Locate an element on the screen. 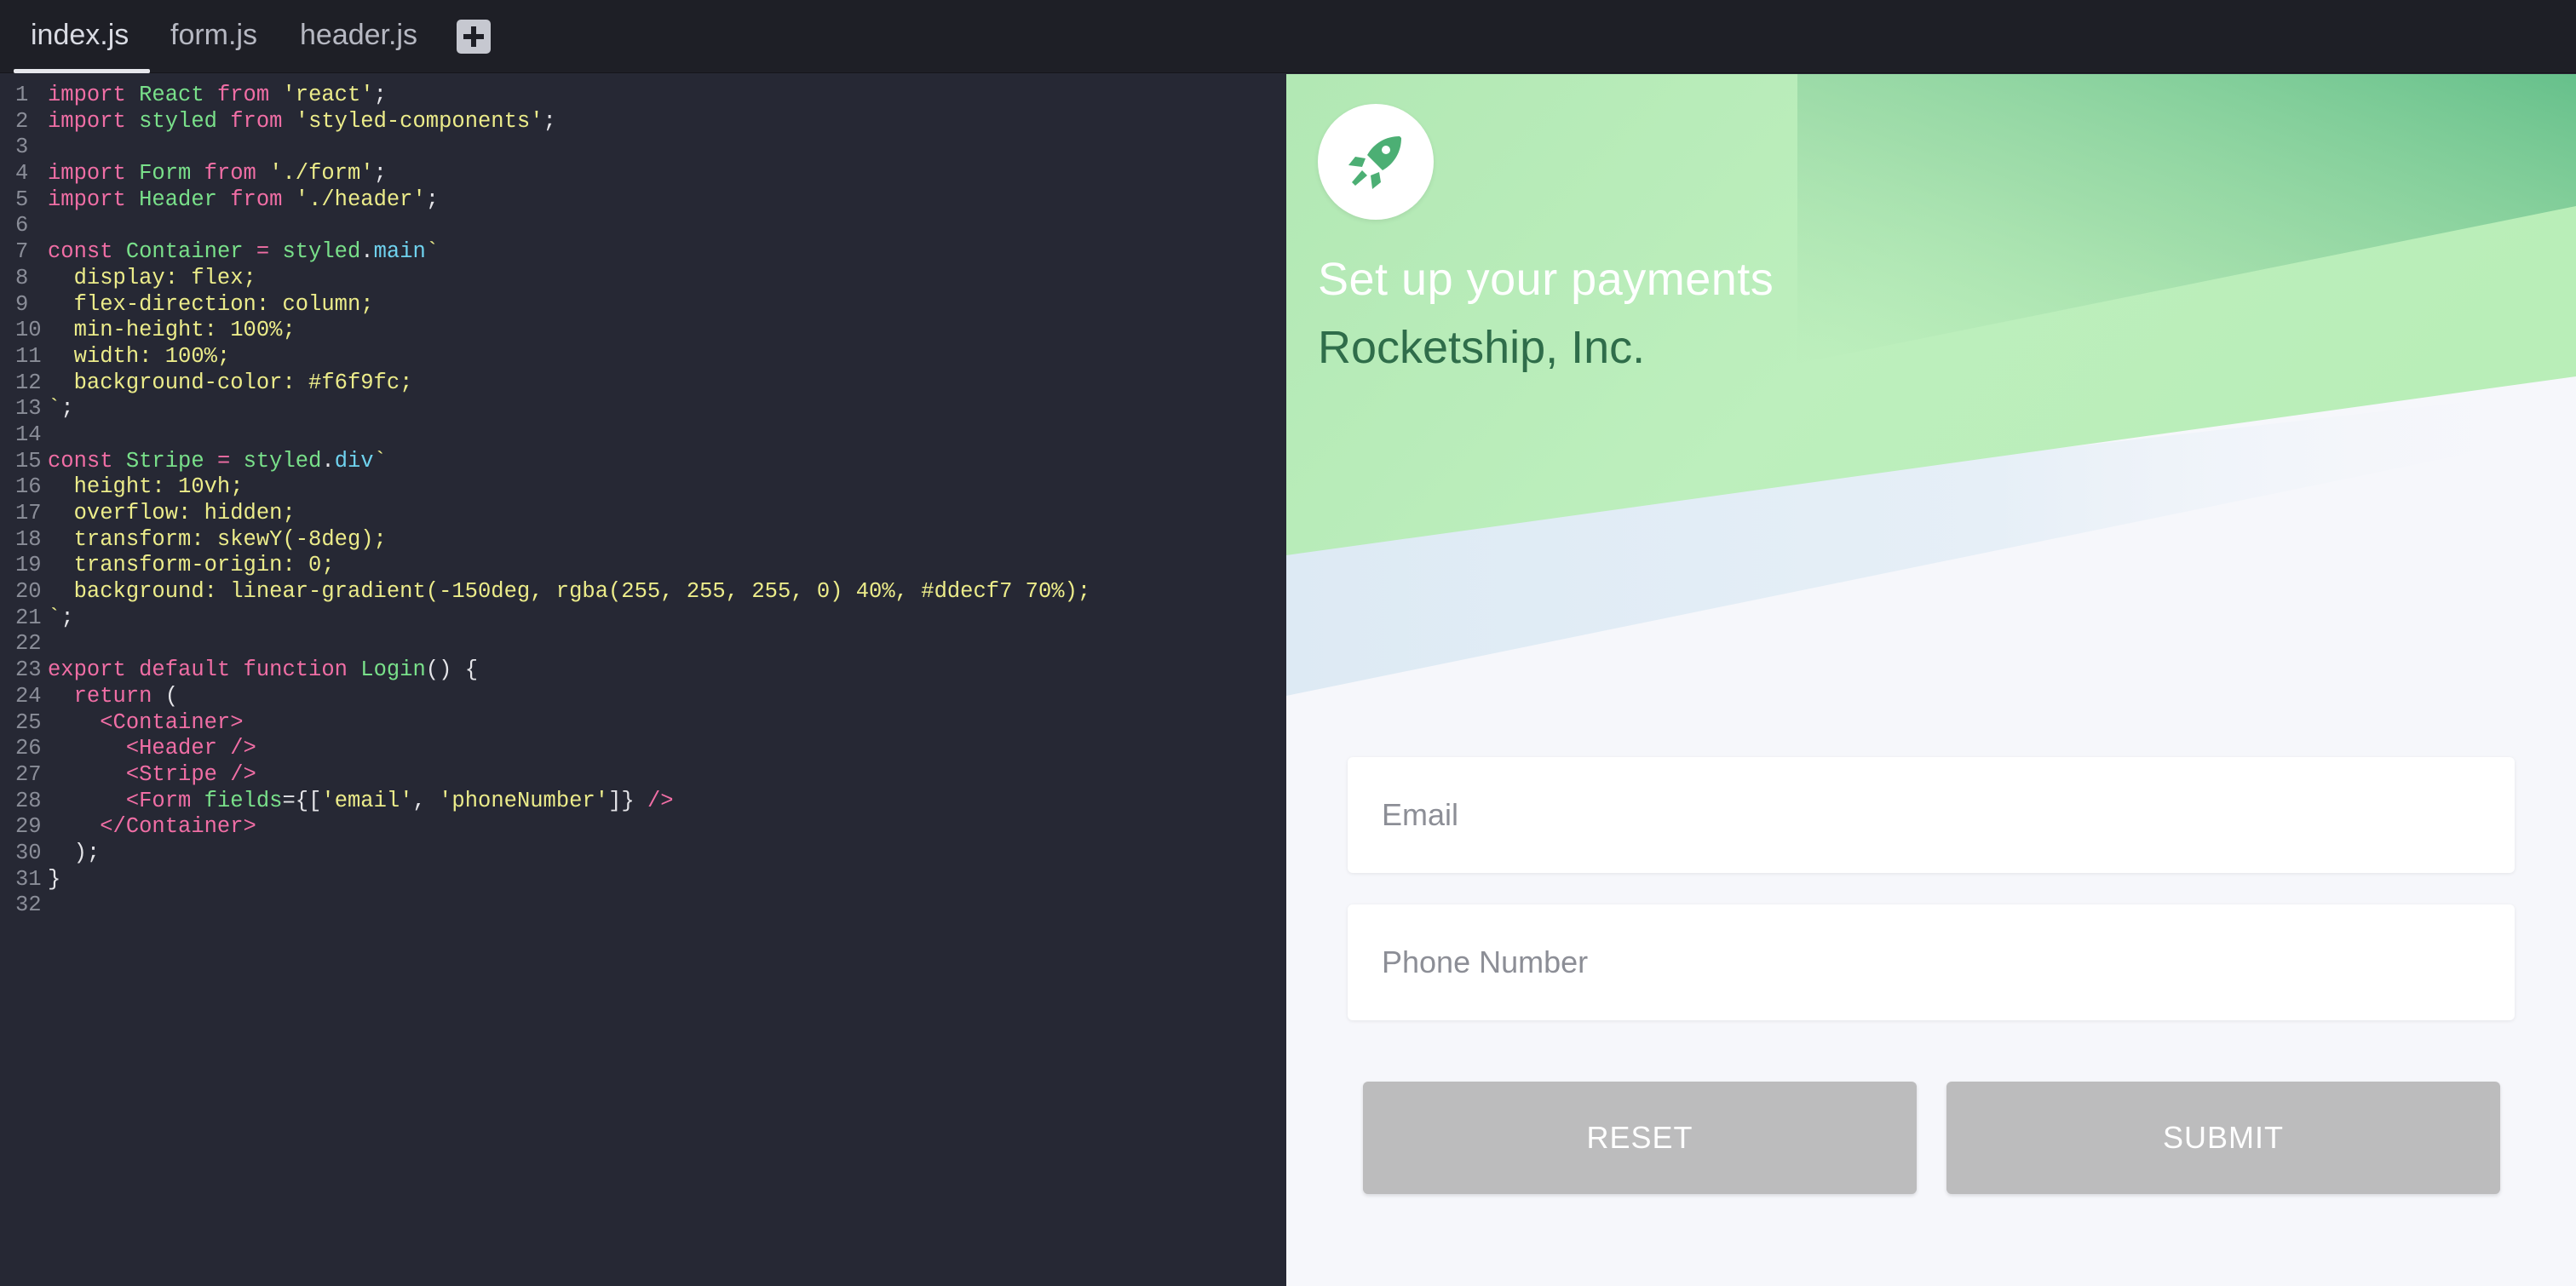 The width and height of the screenshot is (2576, 1286). line-number: 13 is located at coordinates (29, 409).